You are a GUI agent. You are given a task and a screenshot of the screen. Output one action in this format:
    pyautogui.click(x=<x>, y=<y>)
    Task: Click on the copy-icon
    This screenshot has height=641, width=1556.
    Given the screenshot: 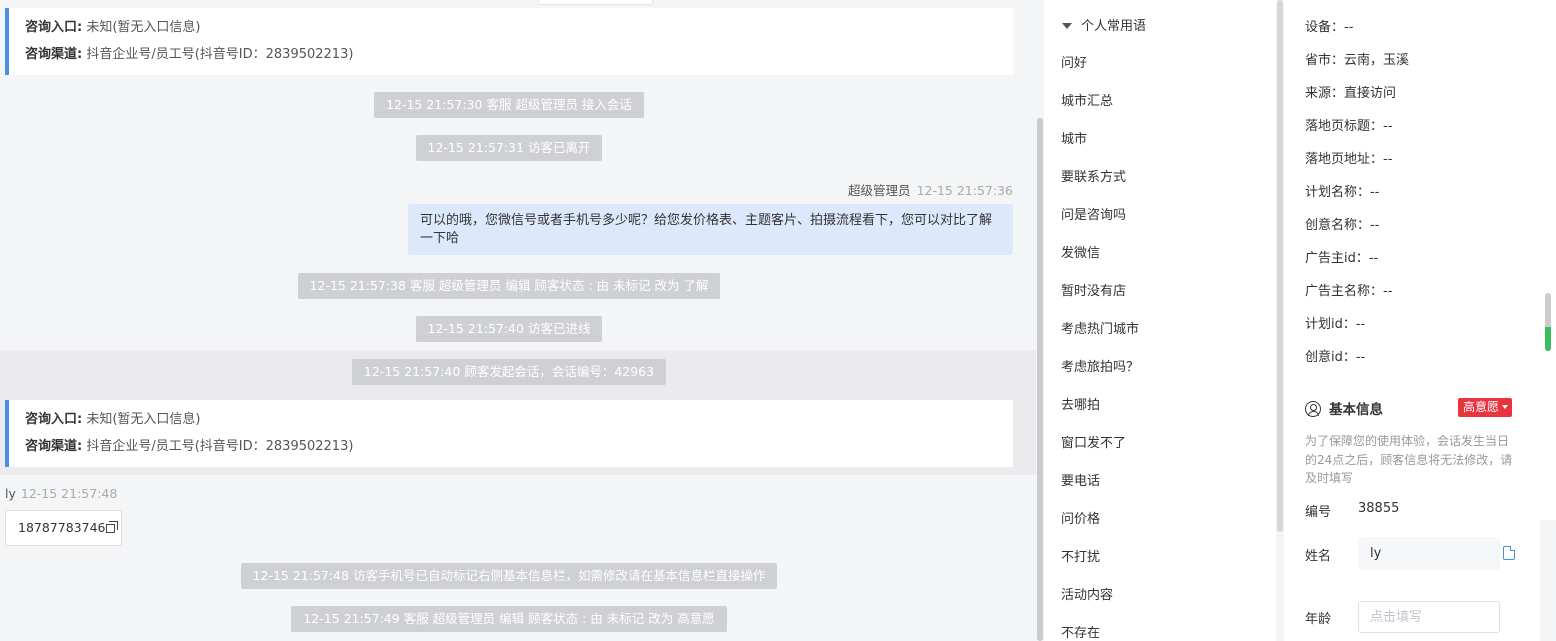 What is the action you would take?
    pyautogui.click(x=112, y=527)
    